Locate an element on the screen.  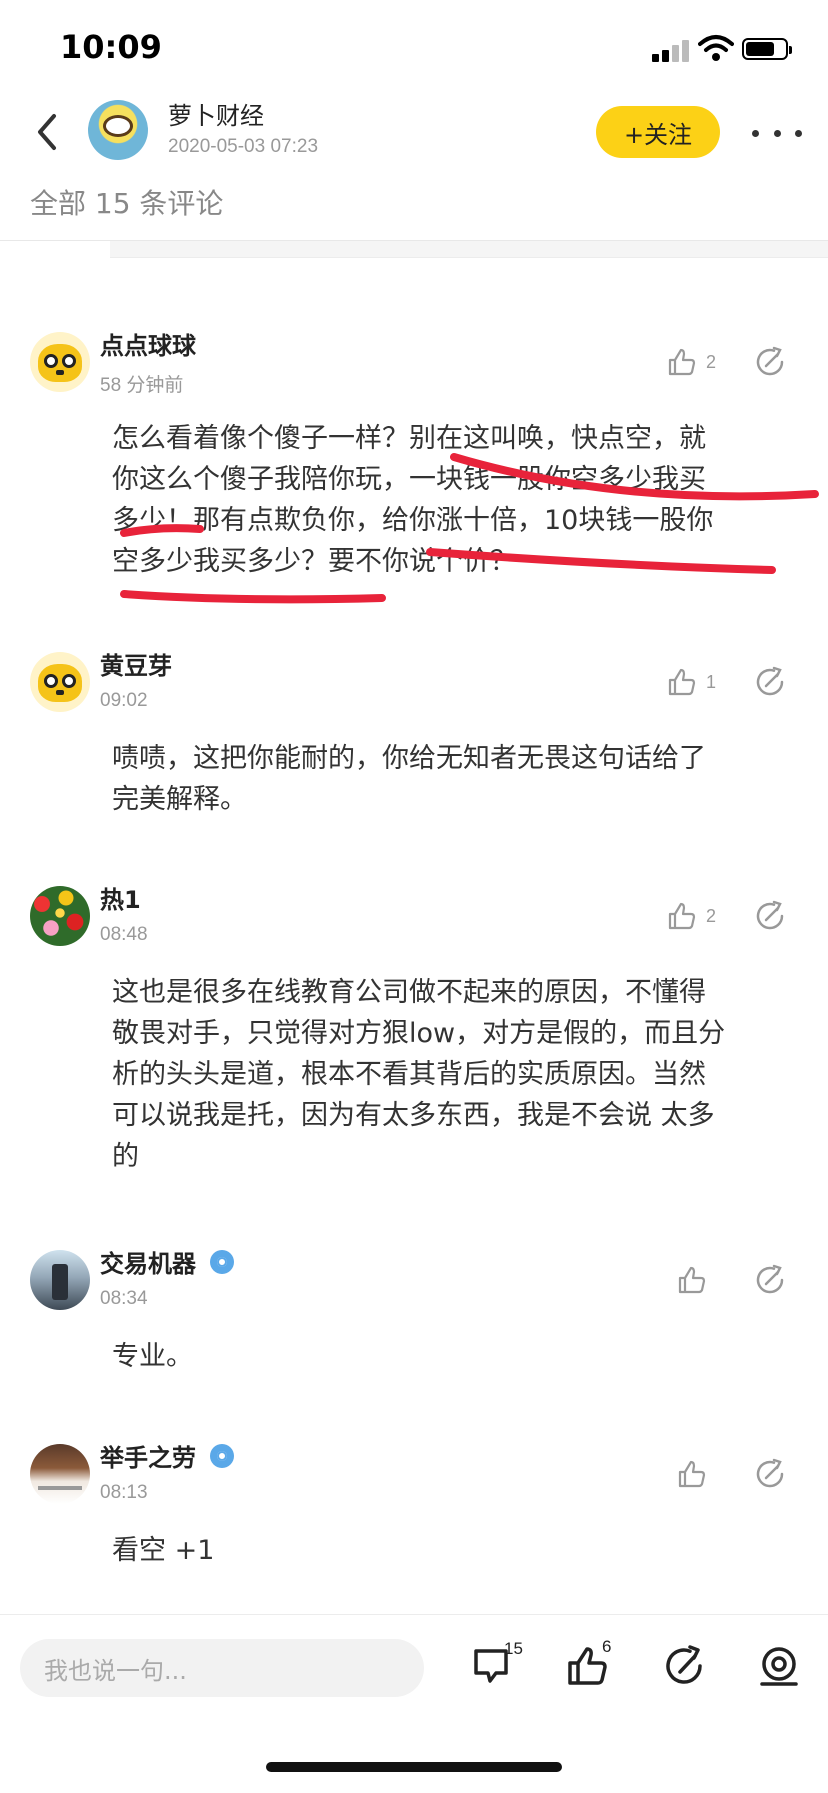
like-button: 1 is located at coordinates (701, 682).